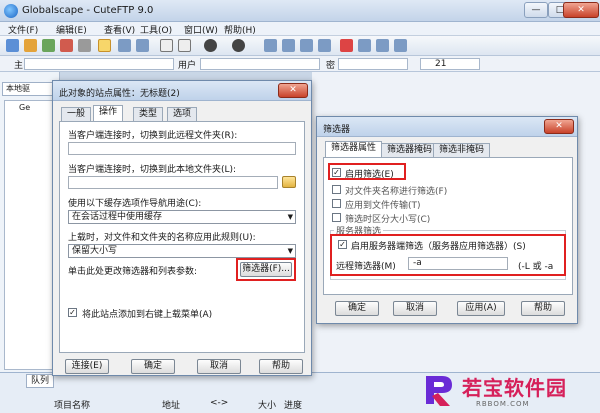 The image size is (600, 413). Describe the element at coordinates (171, 404) in the screenshot. I see `queue-col-address: 地址` at that location.